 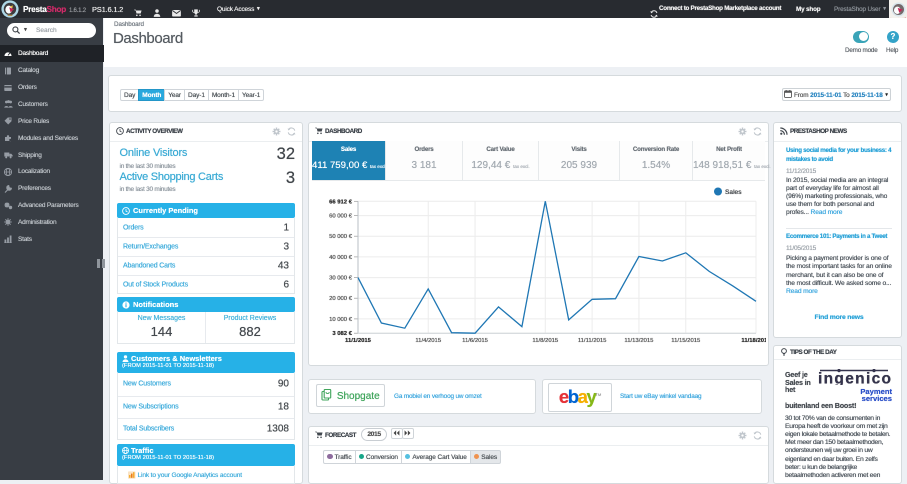 What do you see at coordinates (341, 202) in the screenshot?
I see `svg-text: 66 912 €` at bounding box center [341, 202].